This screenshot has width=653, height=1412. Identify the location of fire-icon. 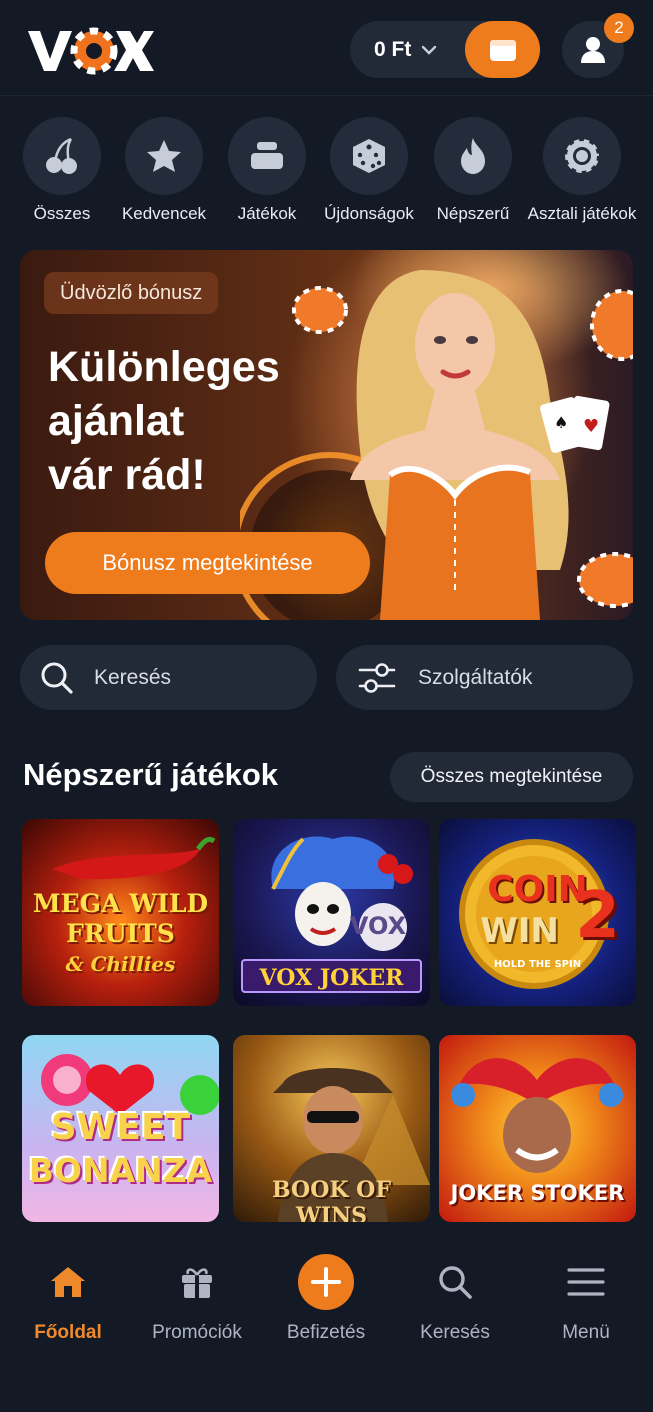
(473, 156).